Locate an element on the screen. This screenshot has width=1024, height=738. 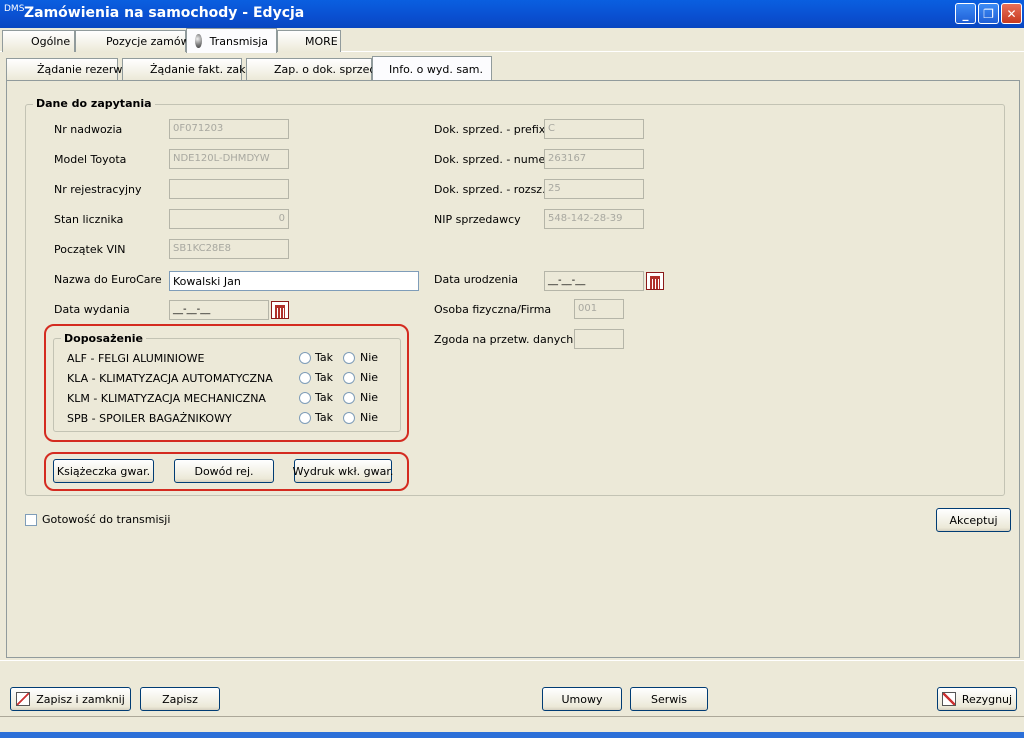
seller-nip-field: 548-142-28-39 is located at coordinates (594, 219).